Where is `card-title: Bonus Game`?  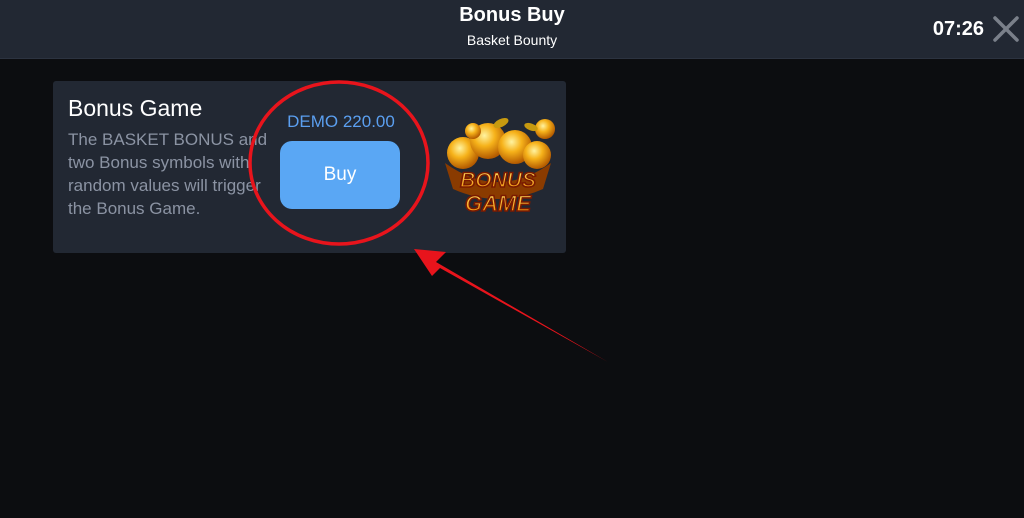 card-title: Bonus Game is located at coordinates (135, 108).